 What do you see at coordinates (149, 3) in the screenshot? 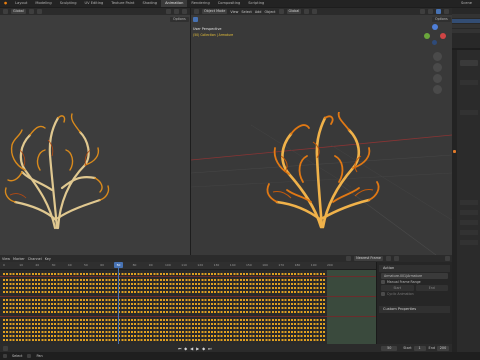
I see `tab-shading: Shading` at bounding box center [149, 3].